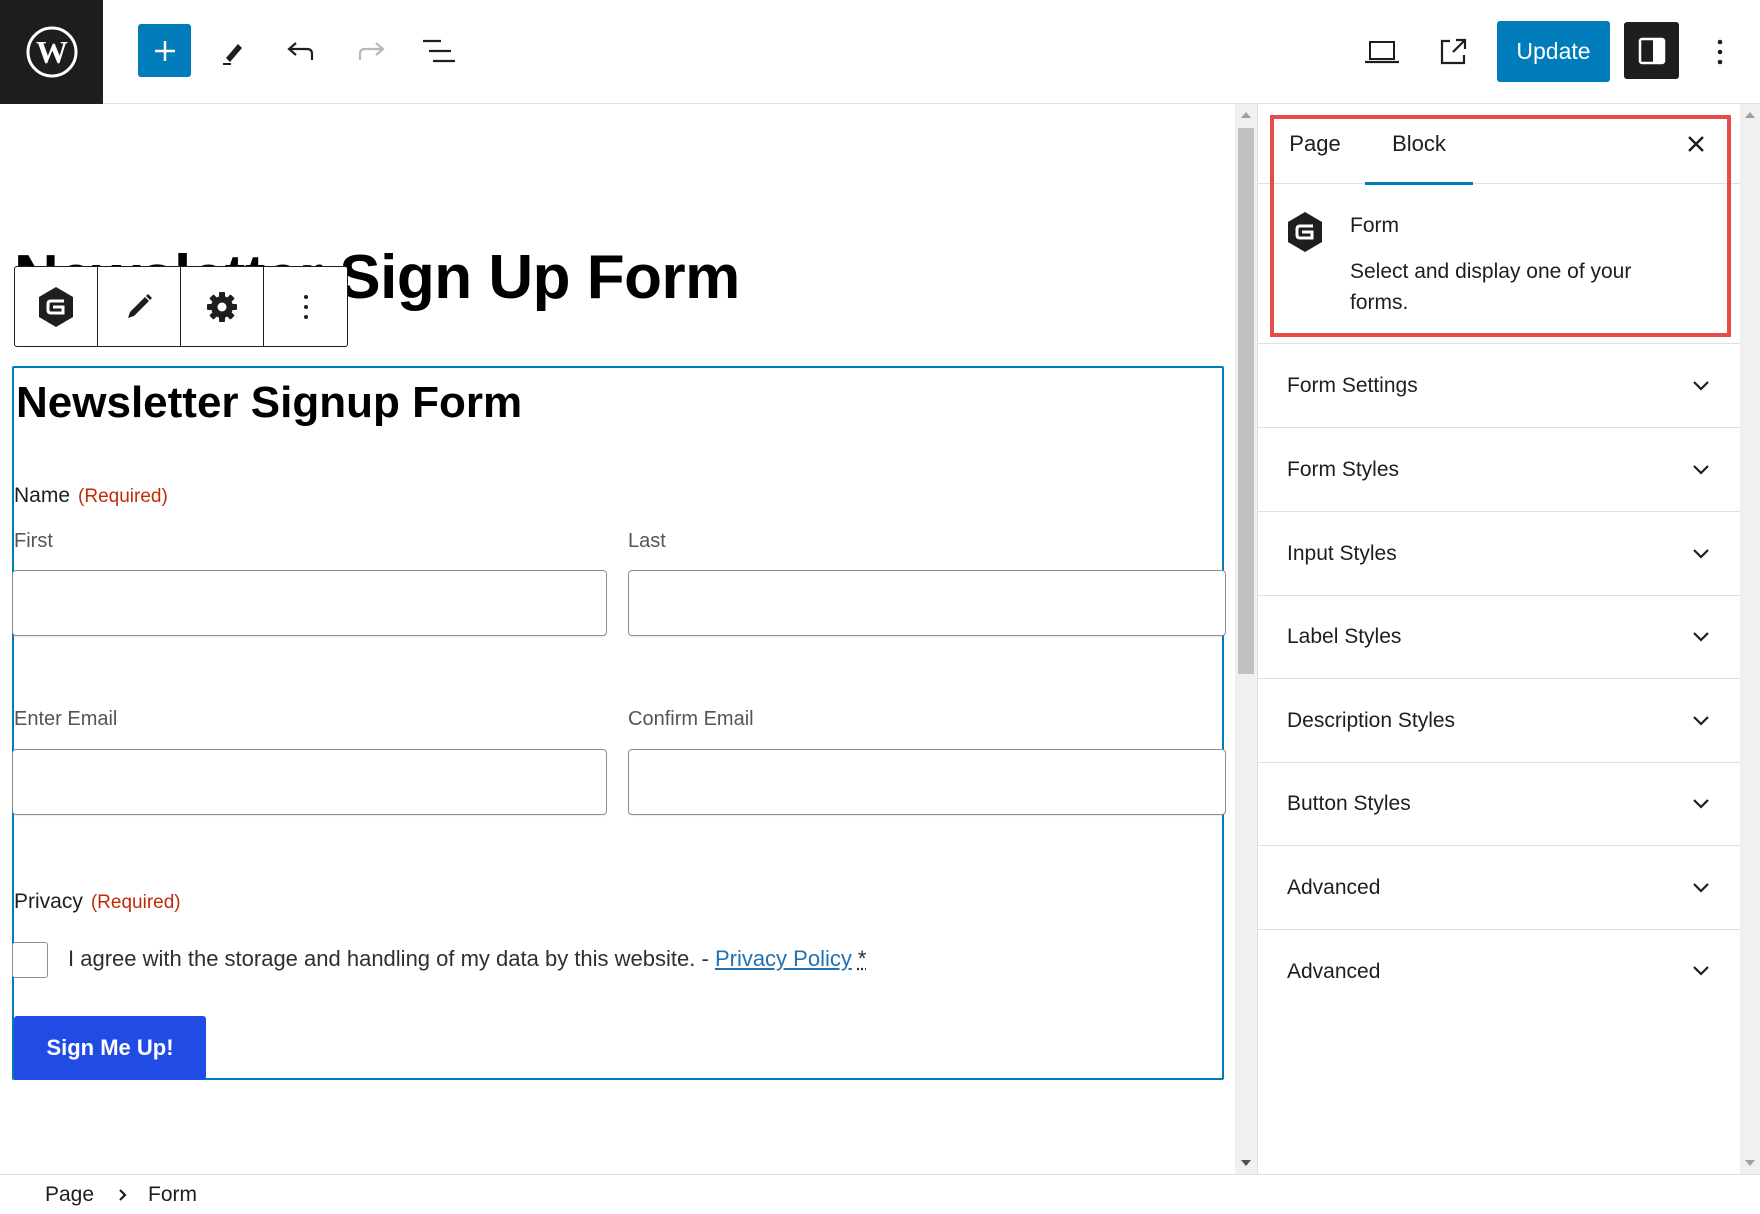 Image resolution: width=1760 pixels, height=1214 pixels. What do you see at coordinates (1499, 470) in the screenshot?
I see `panel-form-styles: Form Styles` at bounding box center [1499, 470].